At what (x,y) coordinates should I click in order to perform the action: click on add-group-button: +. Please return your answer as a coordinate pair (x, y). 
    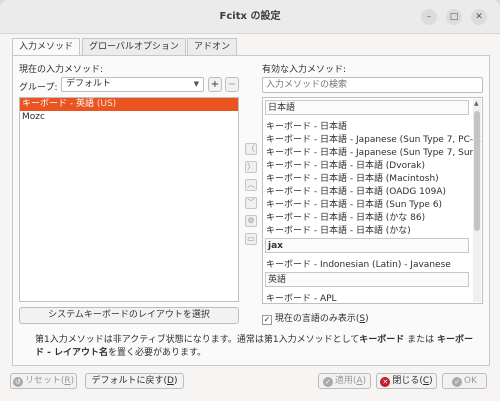
    Looking at the image, I should click on (215, 84).